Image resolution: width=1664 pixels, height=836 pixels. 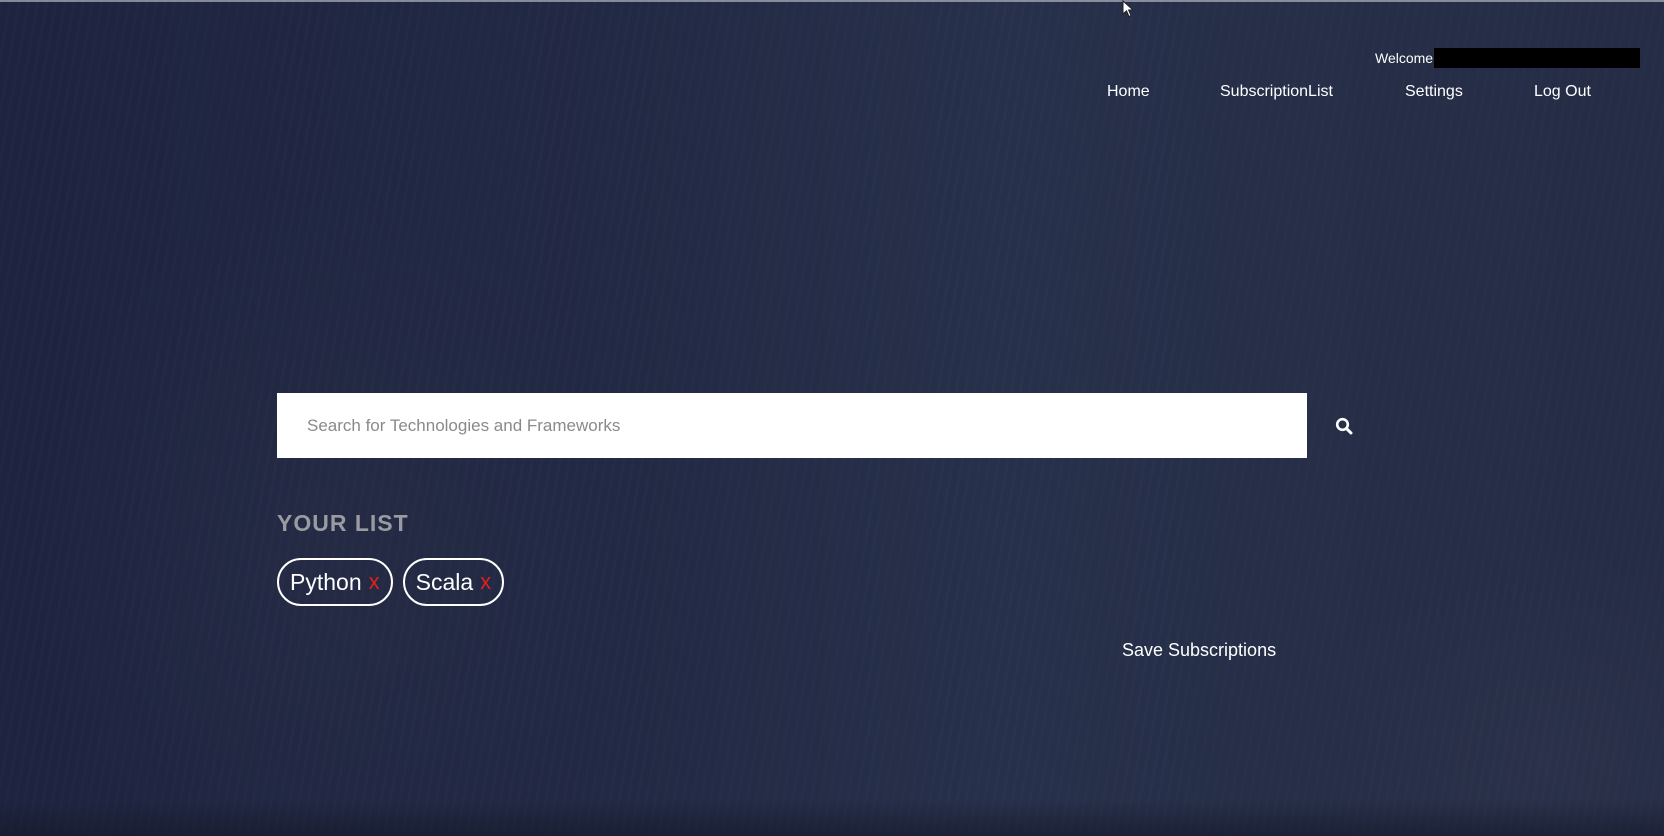 I want to click on remove-python-button: x, so click(x=374, y=582).